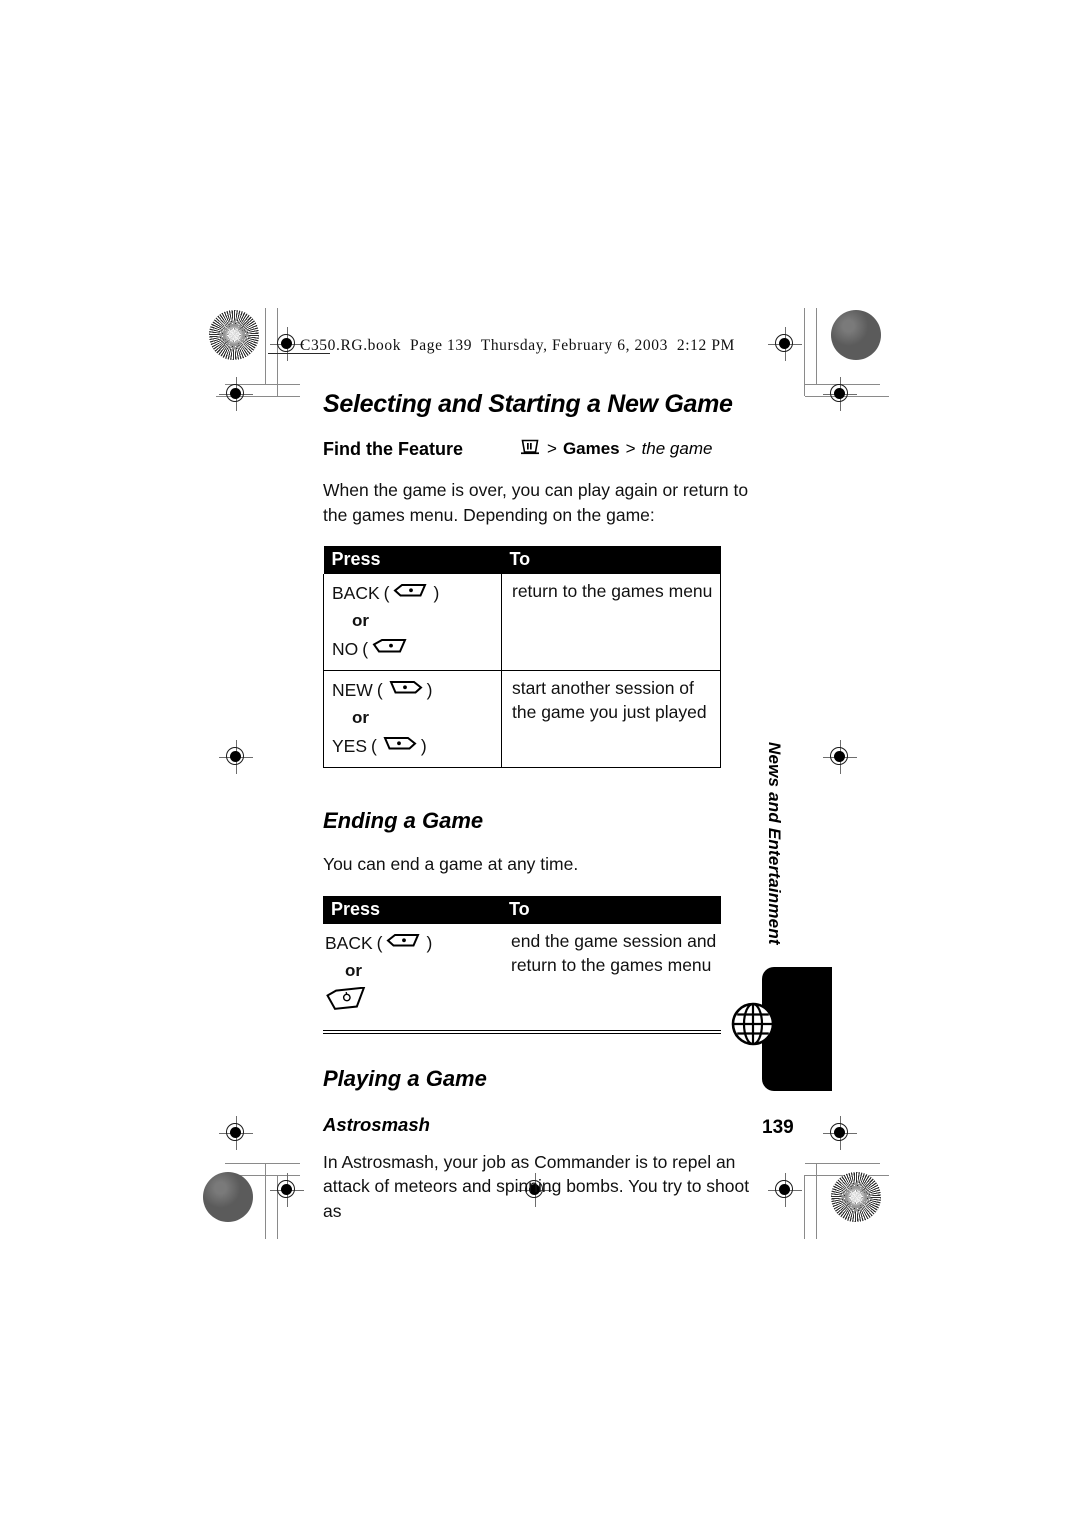 Image resolution: width=1080 pixels, height=1528 pixels. What do you see at coordinates (413, 1002) in the screenshot?
I see `key-option` at bounding box center [413, 1002].